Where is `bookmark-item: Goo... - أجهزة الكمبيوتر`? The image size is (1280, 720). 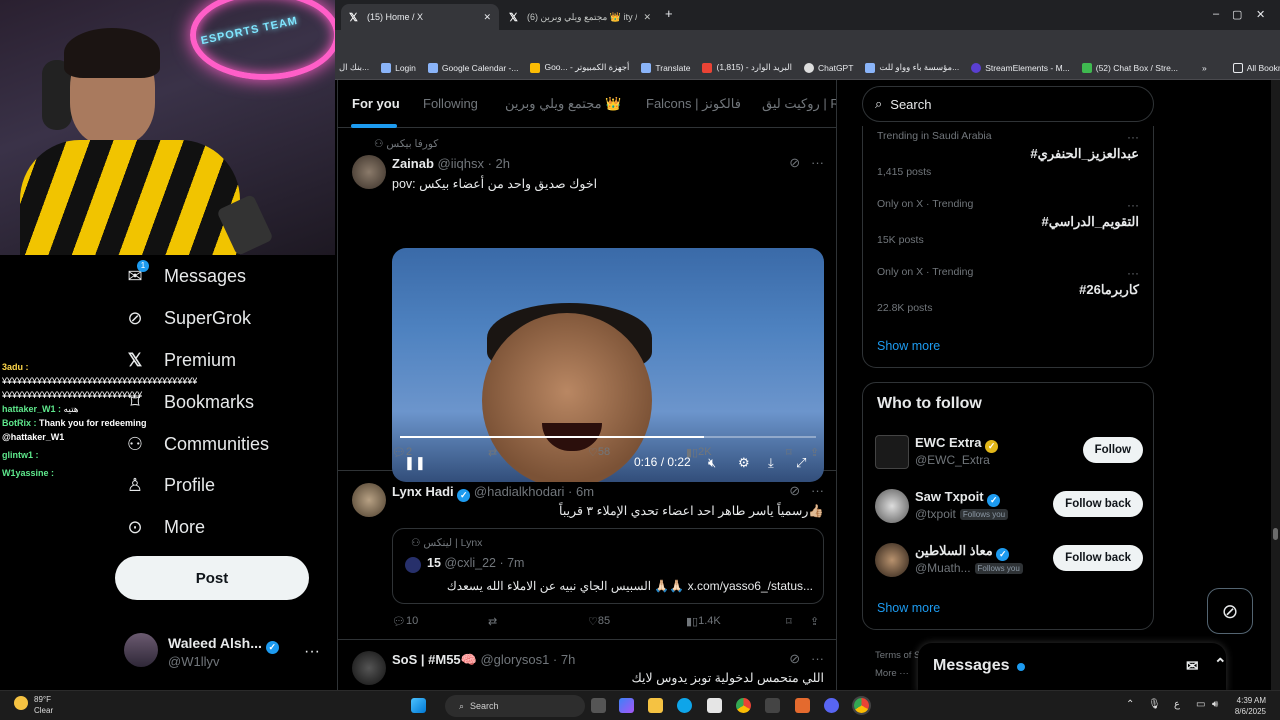 bookmark-item: Goo... - أجهزة الكمبيوتر is located at coordinates (579, 67).